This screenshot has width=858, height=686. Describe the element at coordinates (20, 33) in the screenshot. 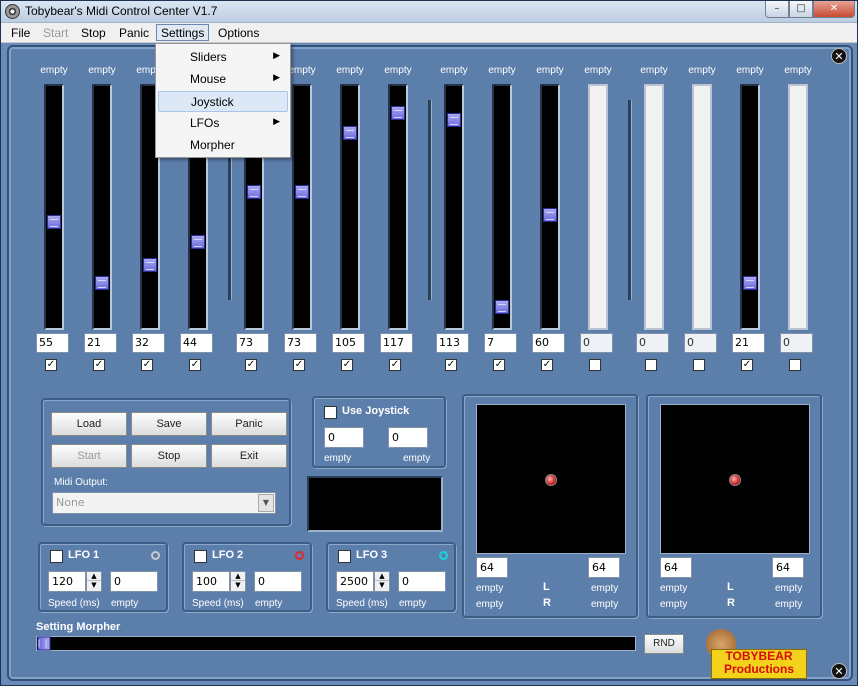

I see `menu-file: File` at that location.